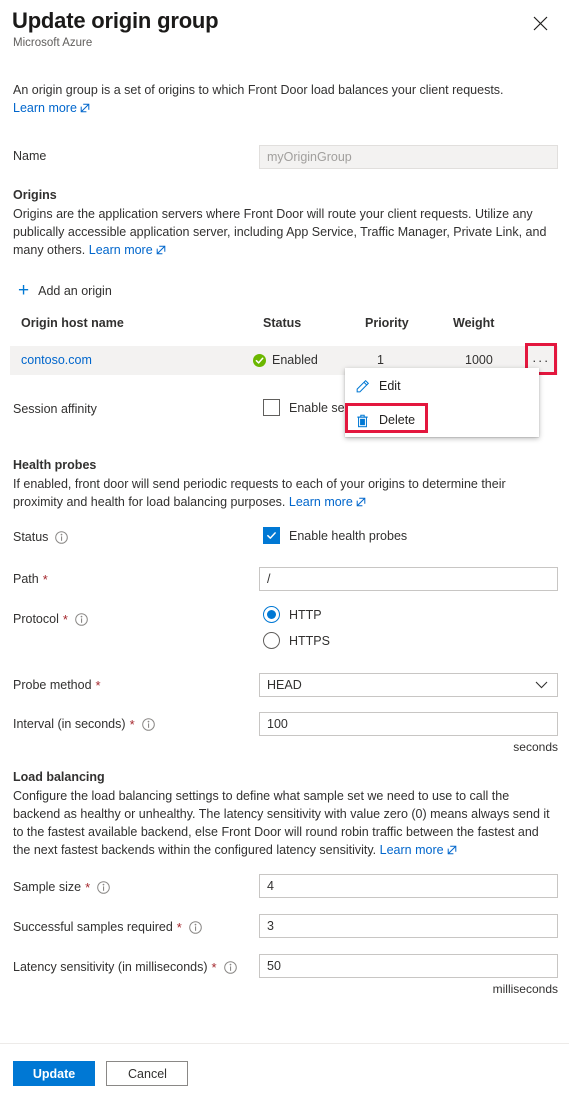 The width and height of the screenshot is (569, 1097). I want to click on interval-label-text: Interval (in seconds), so click(69, 724).